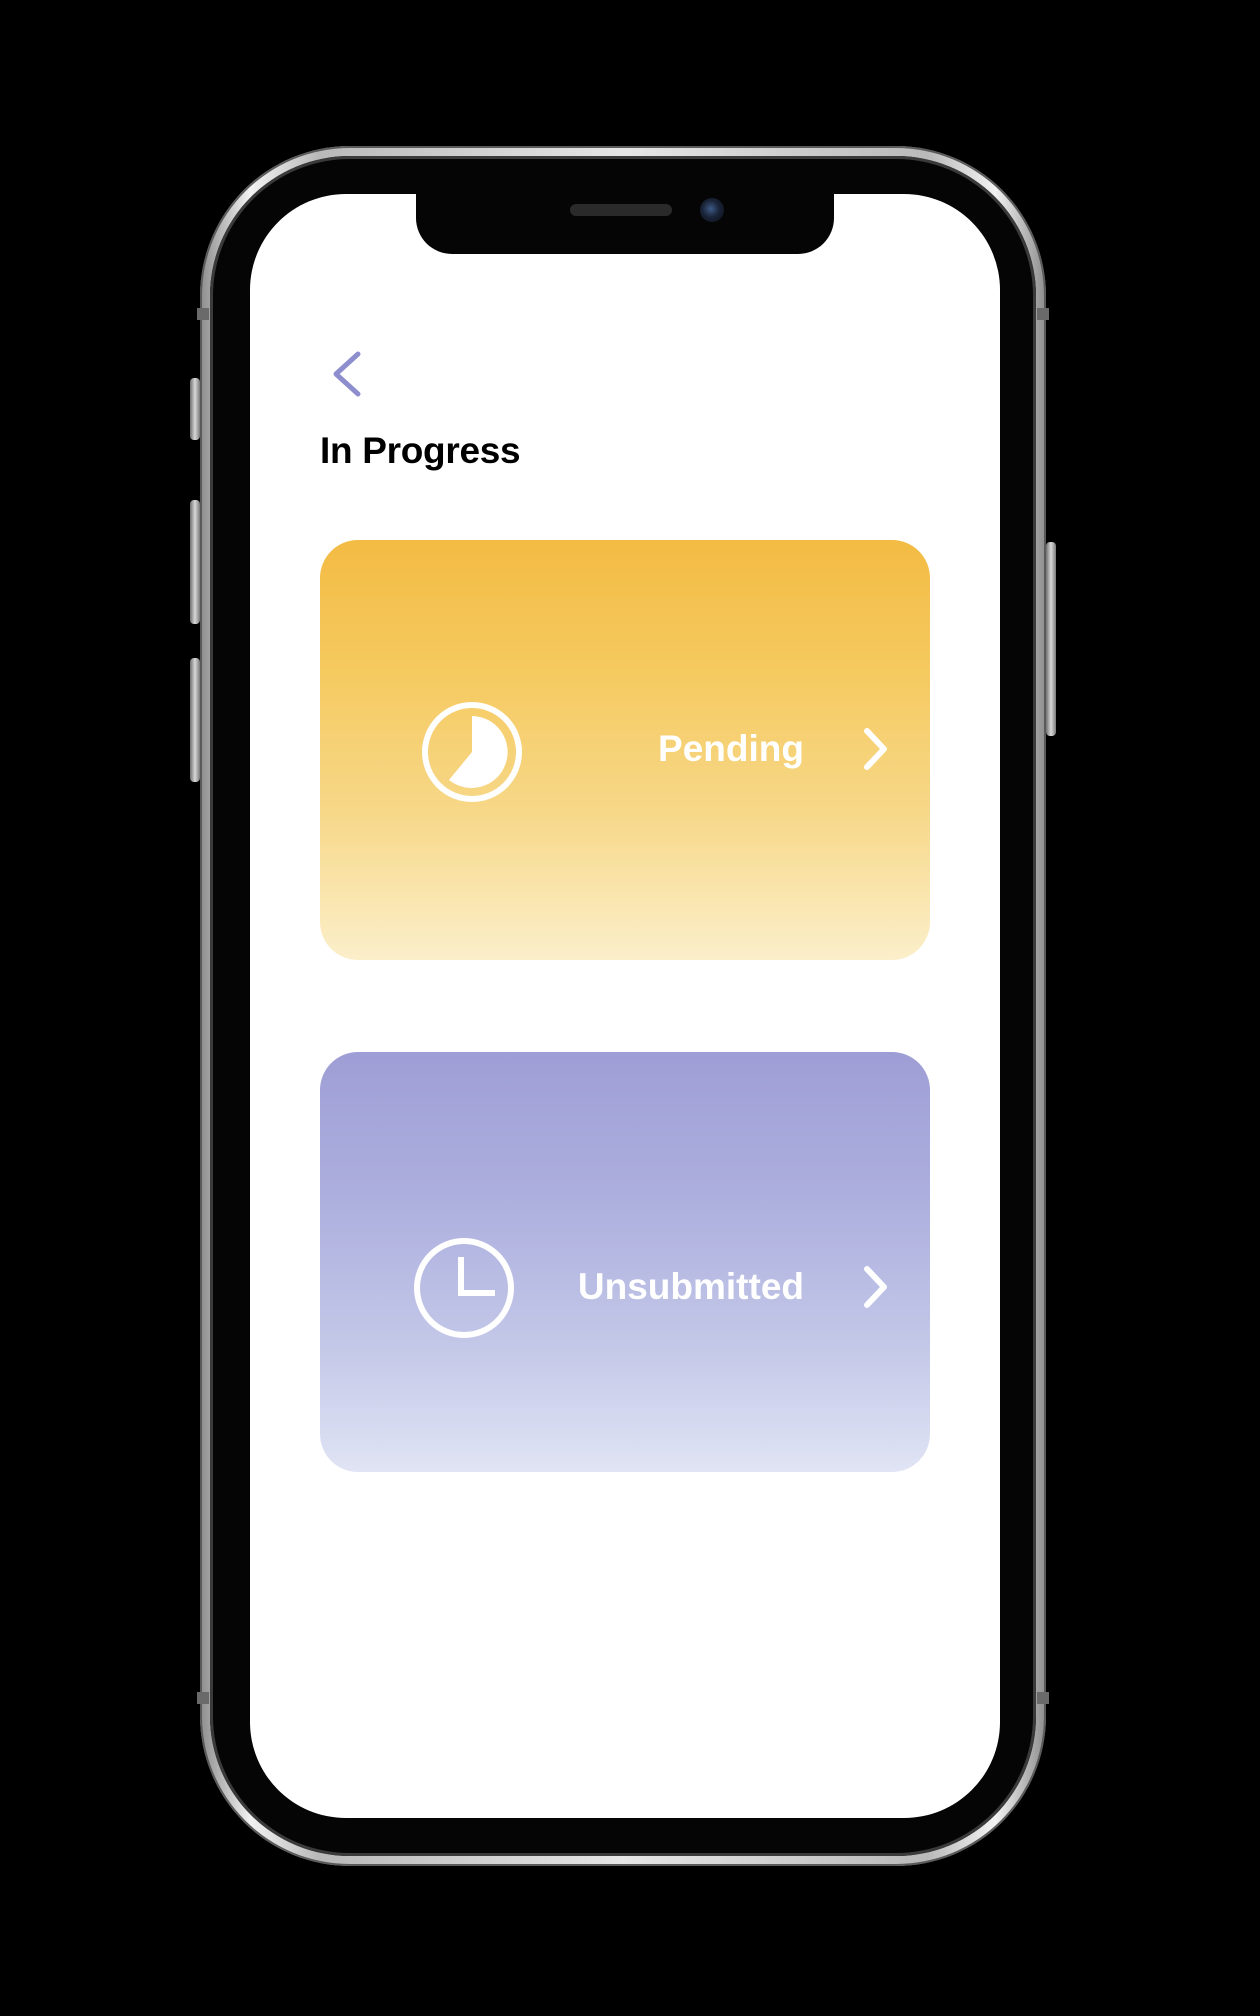 Image resolution: width=1260 pixels, height=2016 pixels. I want to click on pie-clock-icon, so click(472, 752).